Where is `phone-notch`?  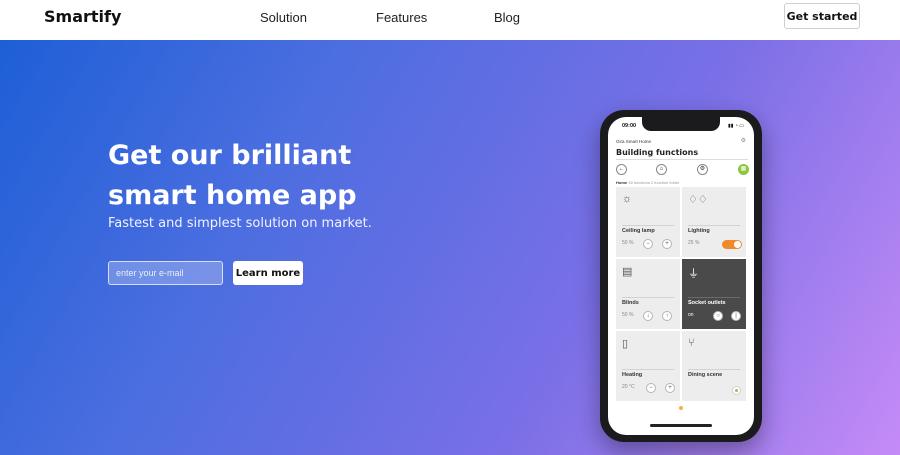 phone-notch is located at coordinates (681, 124).